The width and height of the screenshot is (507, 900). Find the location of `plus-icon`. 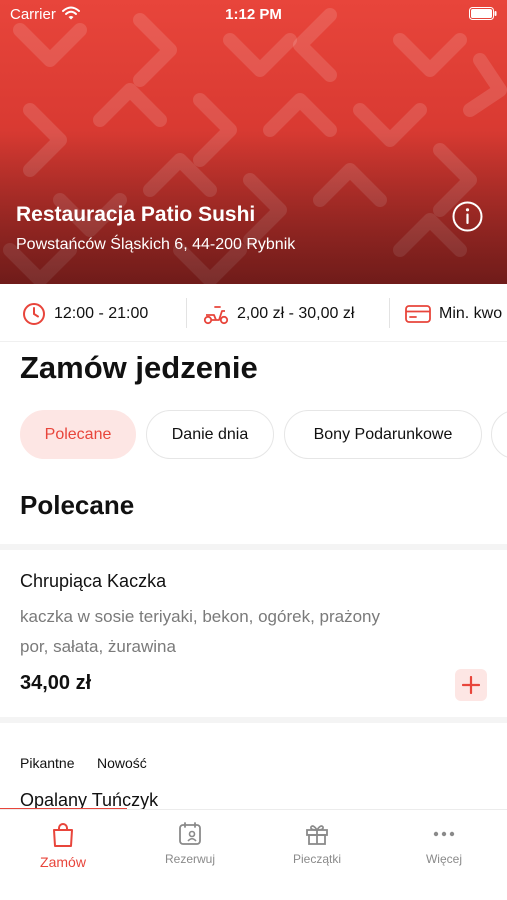

plus-icon is located at coordinates (471, 685).